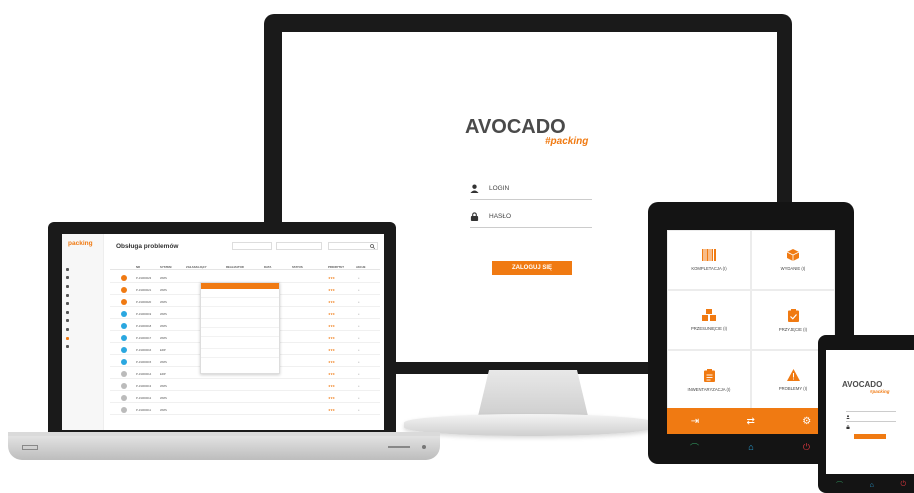  What do you see at coordinates (806, 421) in the screenshot?
I see `settings-icon: ⚙` at bounding box center [806, 421].